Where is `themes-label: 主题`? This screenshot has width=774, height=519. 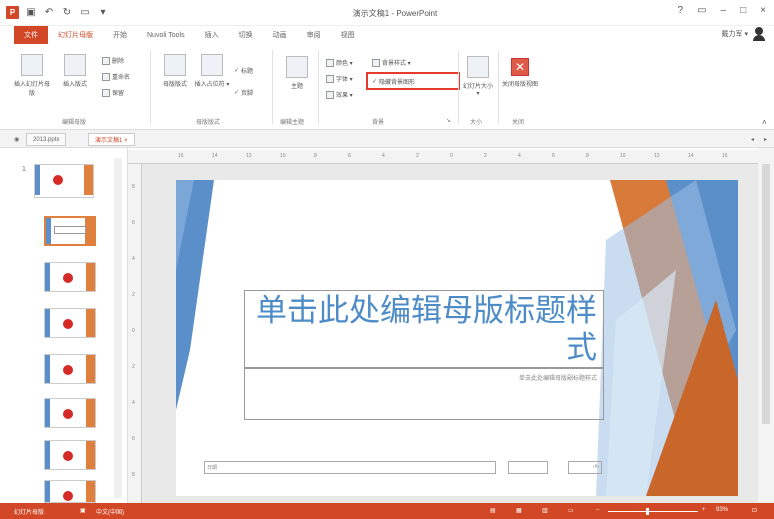
themes-label: 主题 is located at coordinates (296, 87).